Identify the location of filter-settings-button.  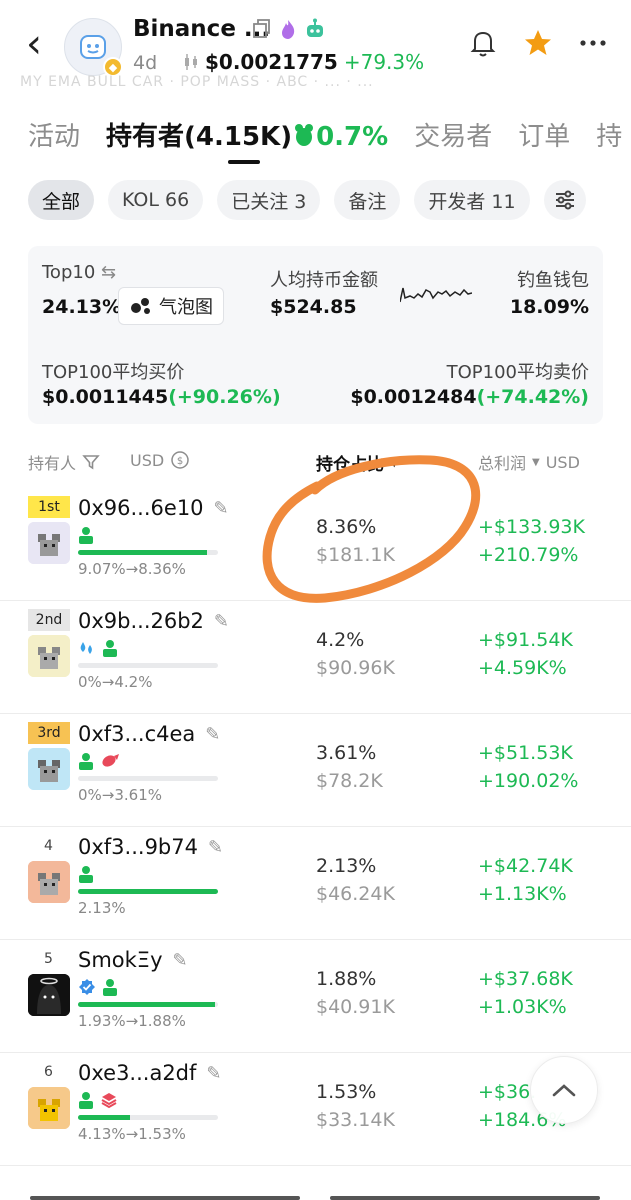
(564, 200).